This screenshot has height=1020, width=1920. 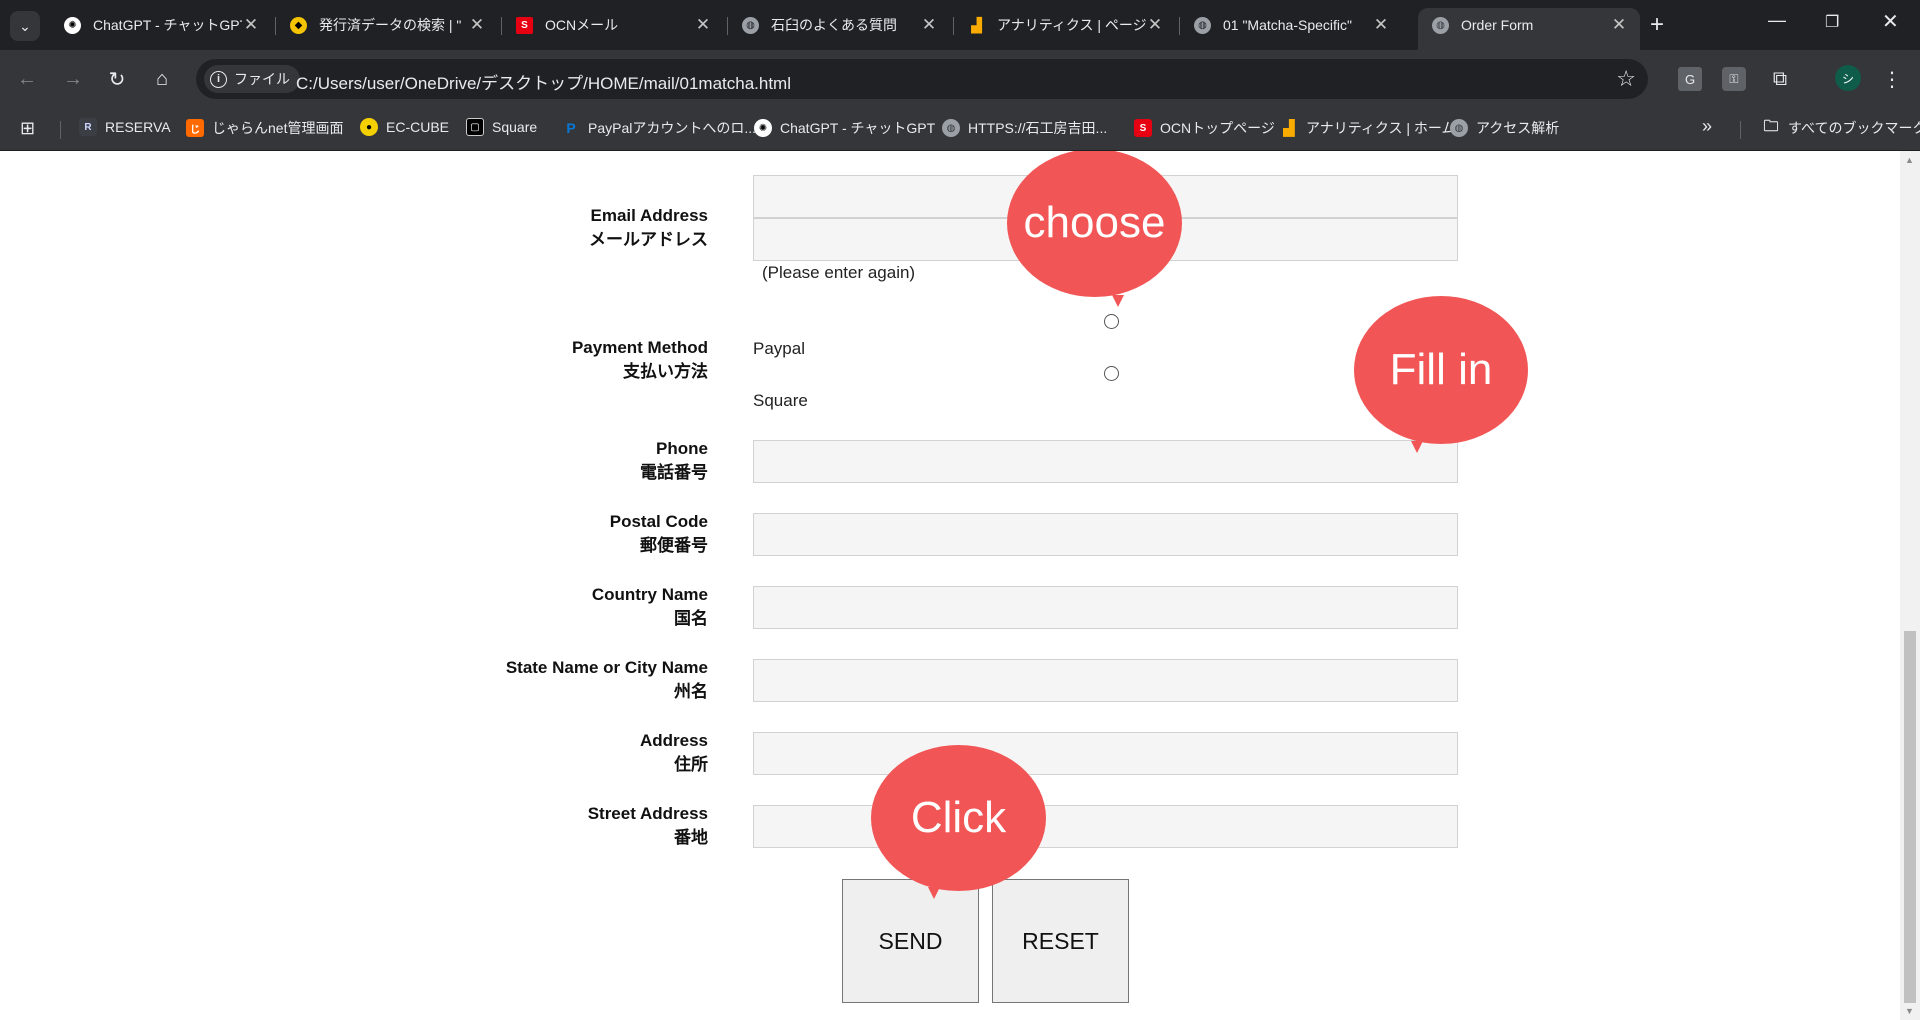 I want to click on reload-button: ↻, so click(x=117, y=79).